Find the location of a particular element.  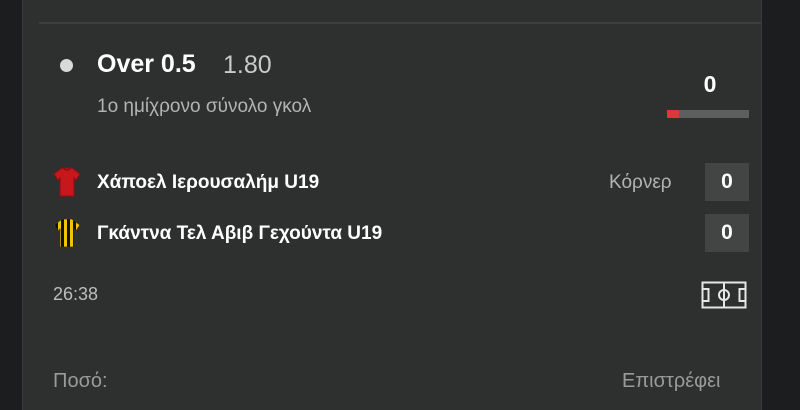

match-time: 26:38 is located at coordinates (76, 294).